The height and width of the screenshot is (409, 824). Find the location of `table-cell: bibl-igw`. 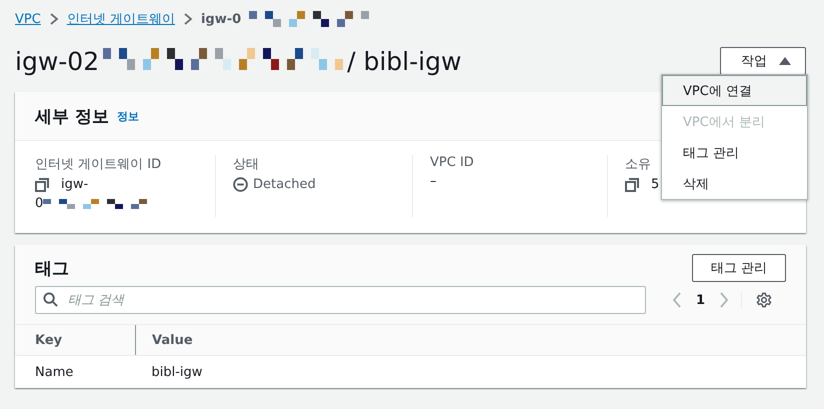

table-cell: bibl-igw is located at coordinates (471, 372).